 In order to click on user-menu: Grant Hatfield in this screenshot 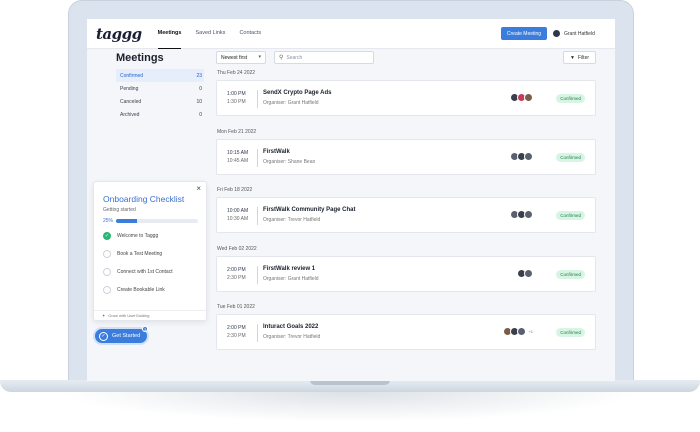, I will do `click(574, 33)`.